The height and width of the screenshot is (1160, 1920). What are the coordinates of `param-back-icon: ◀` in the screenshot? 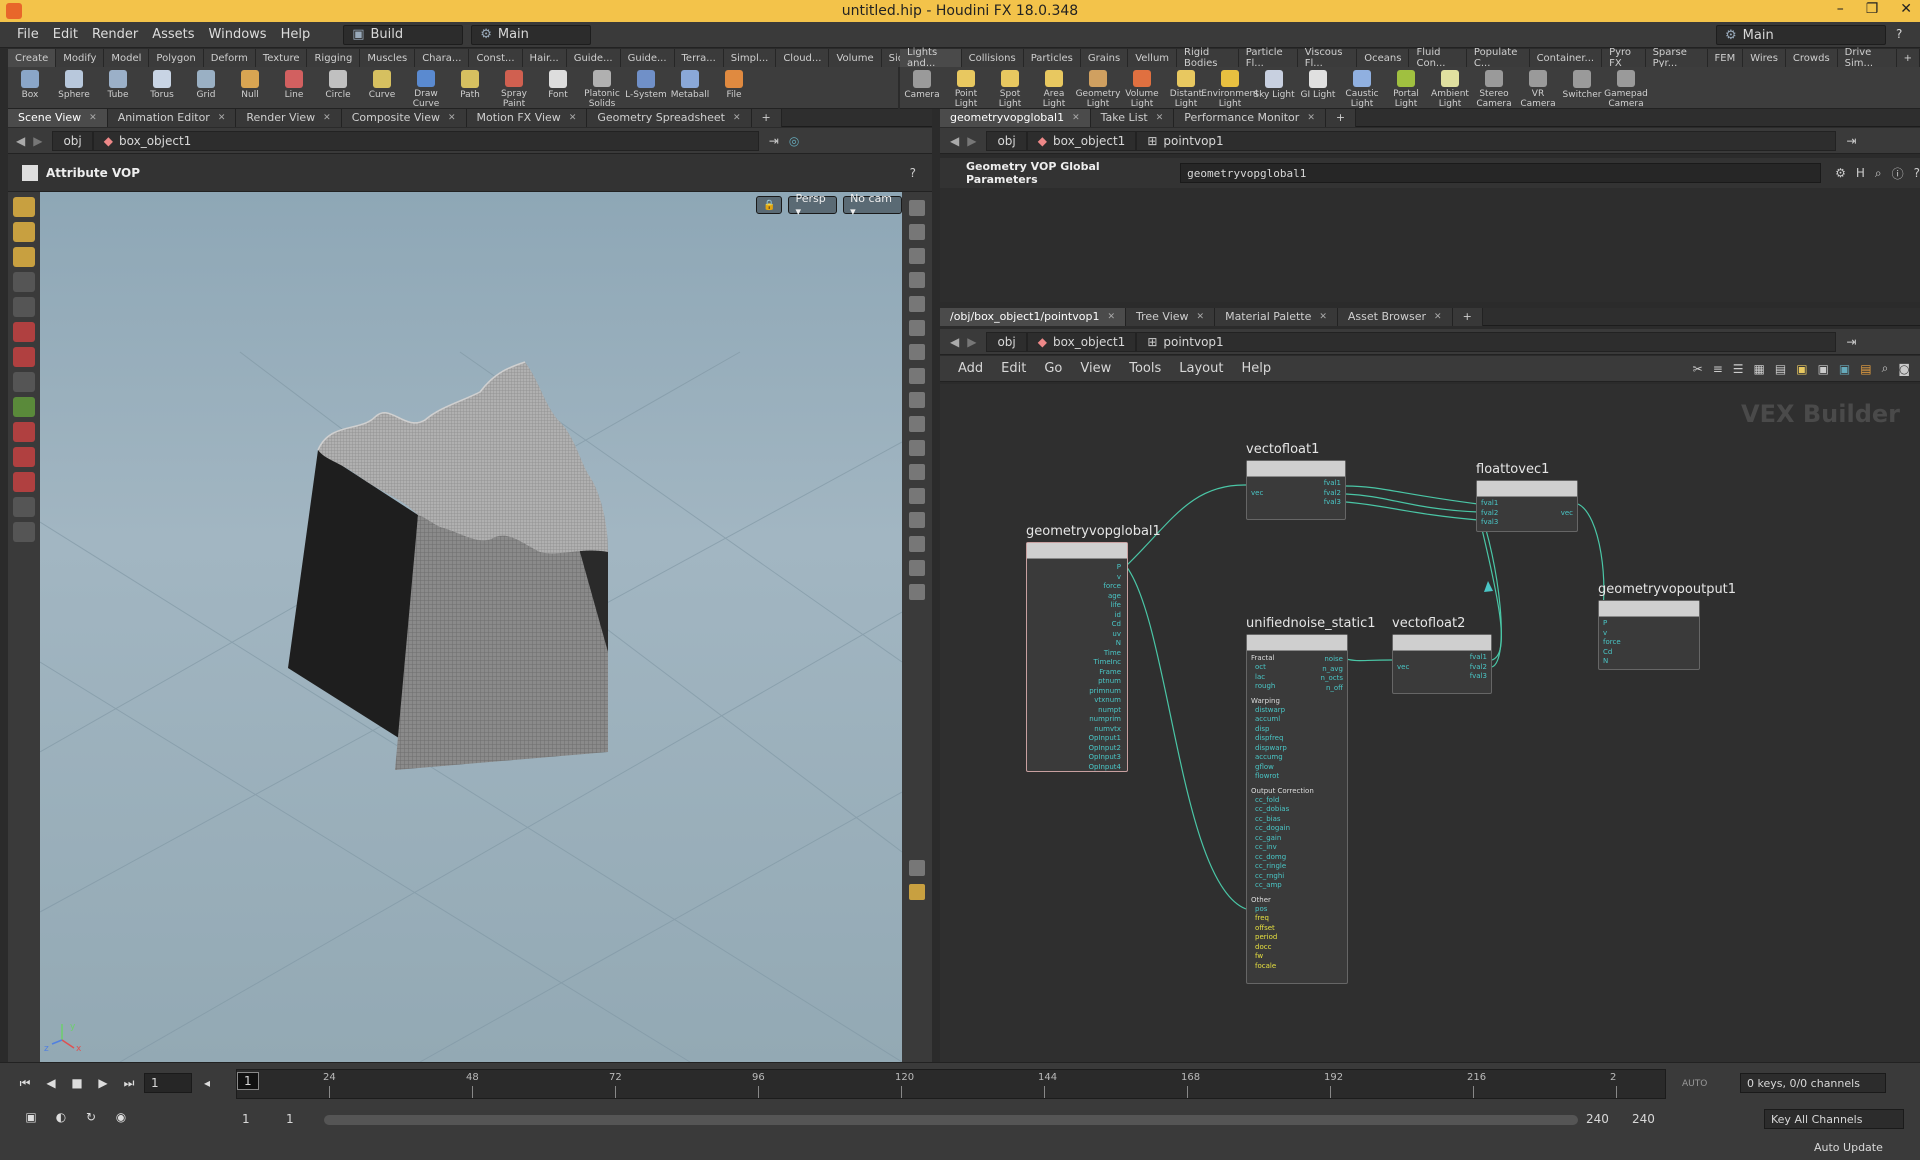 It's located at (954, 141).